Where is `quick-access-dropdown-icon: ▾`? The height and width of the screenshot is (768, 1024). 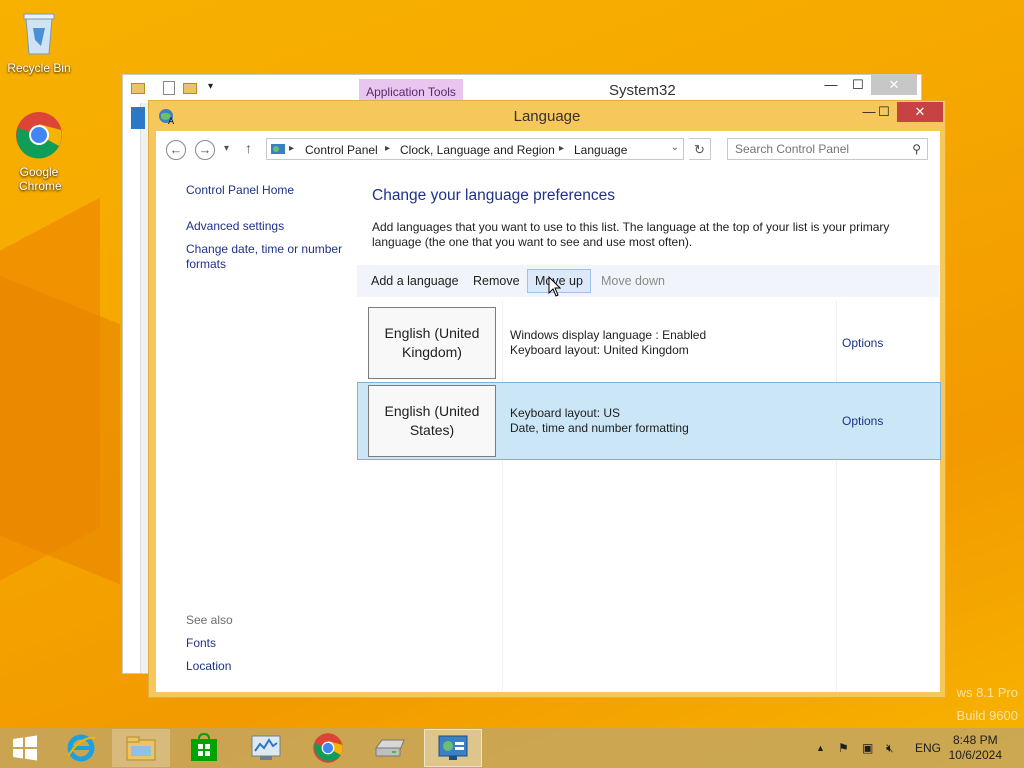
quick-access-dropdown-icon: ▾ is located at coordinates (210, 86).